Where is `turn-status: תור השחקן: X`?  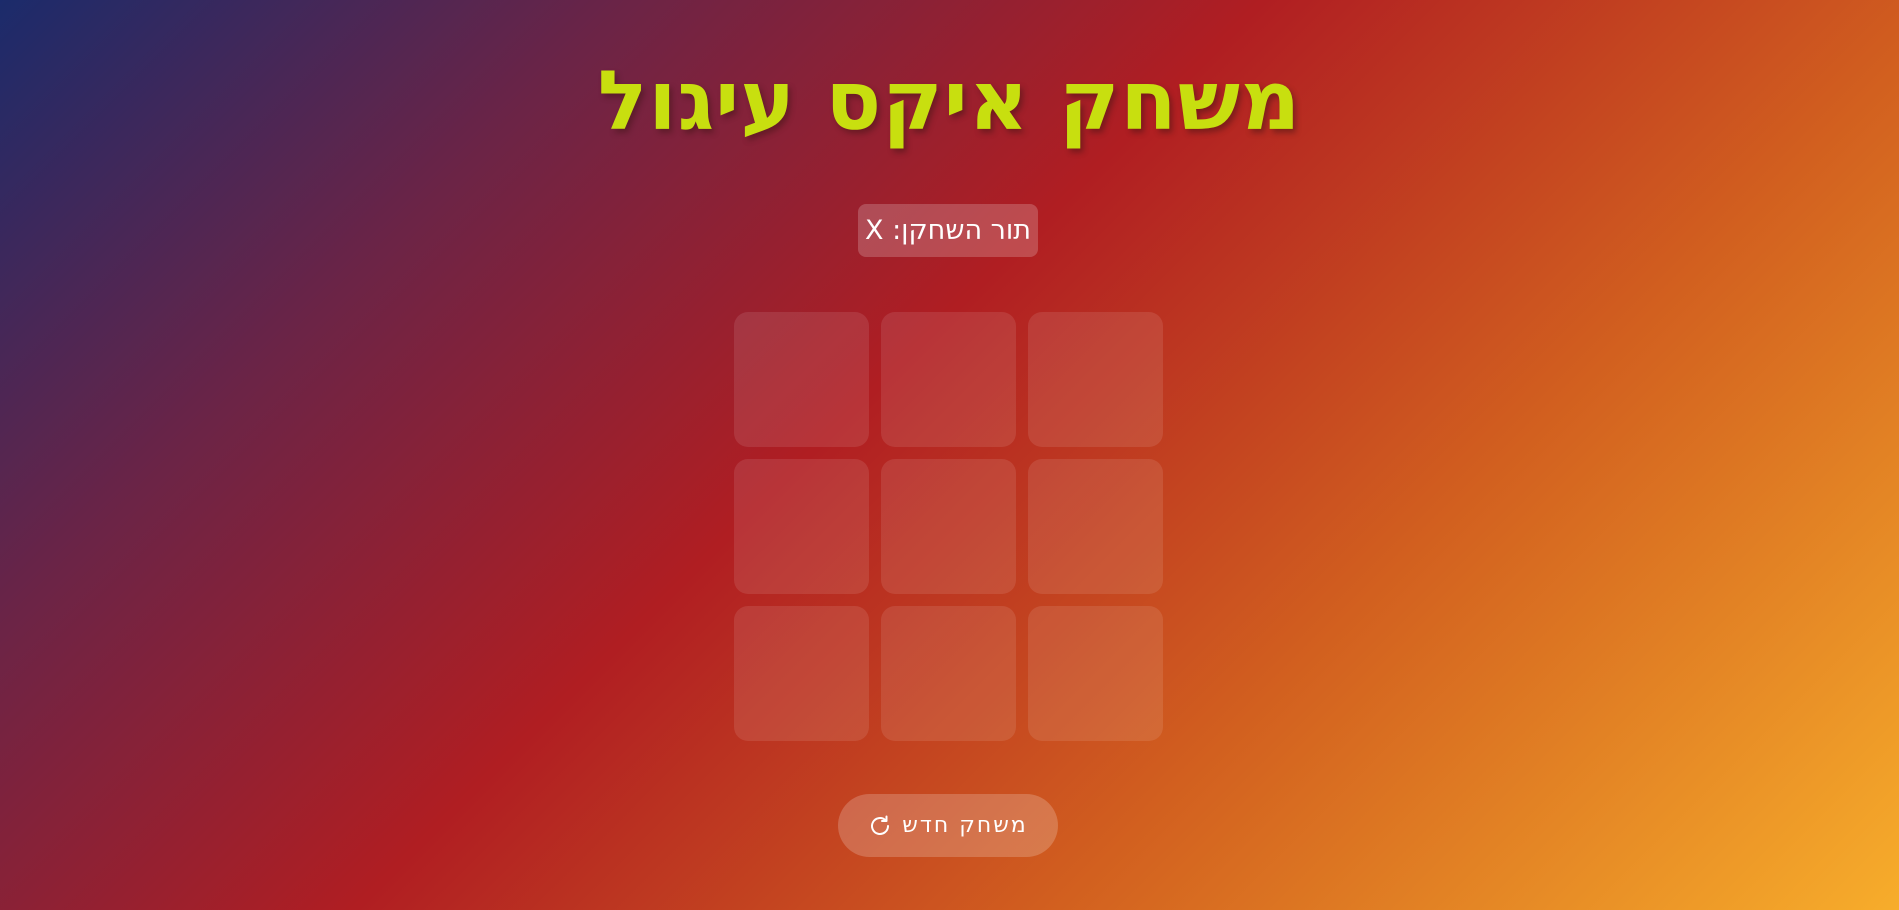 turn-status: תור השחקן: X is located at coordinates (948, 230).